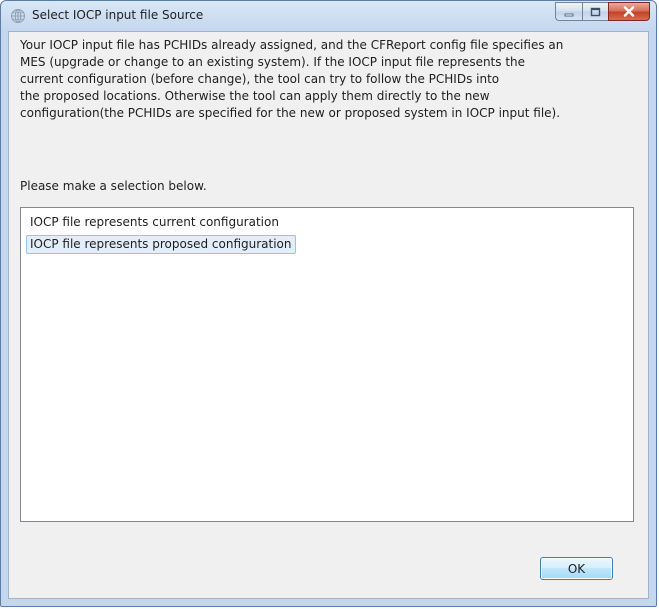 Image resolution: width=659 pixels, height=609 pixels. I want to click on title-bar: Select IOCP input file Source, so click(328, 16).